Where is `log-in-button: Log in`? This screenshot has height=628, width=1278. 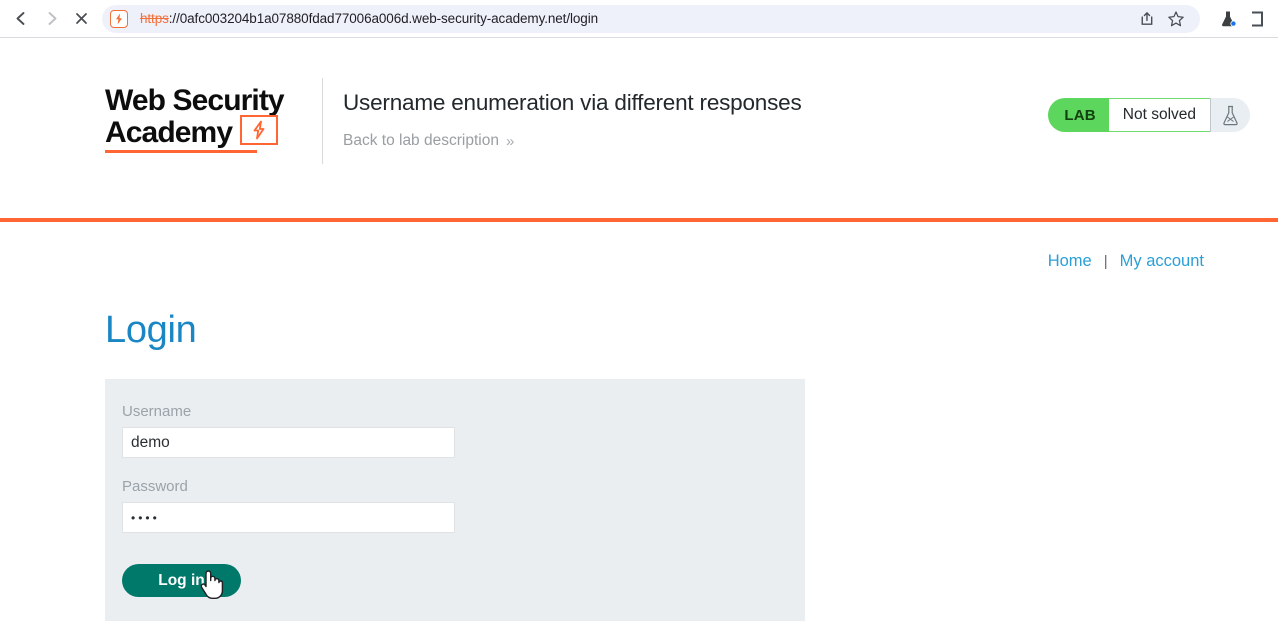
log-in-button: Log in is located at coordinates (181, 580).